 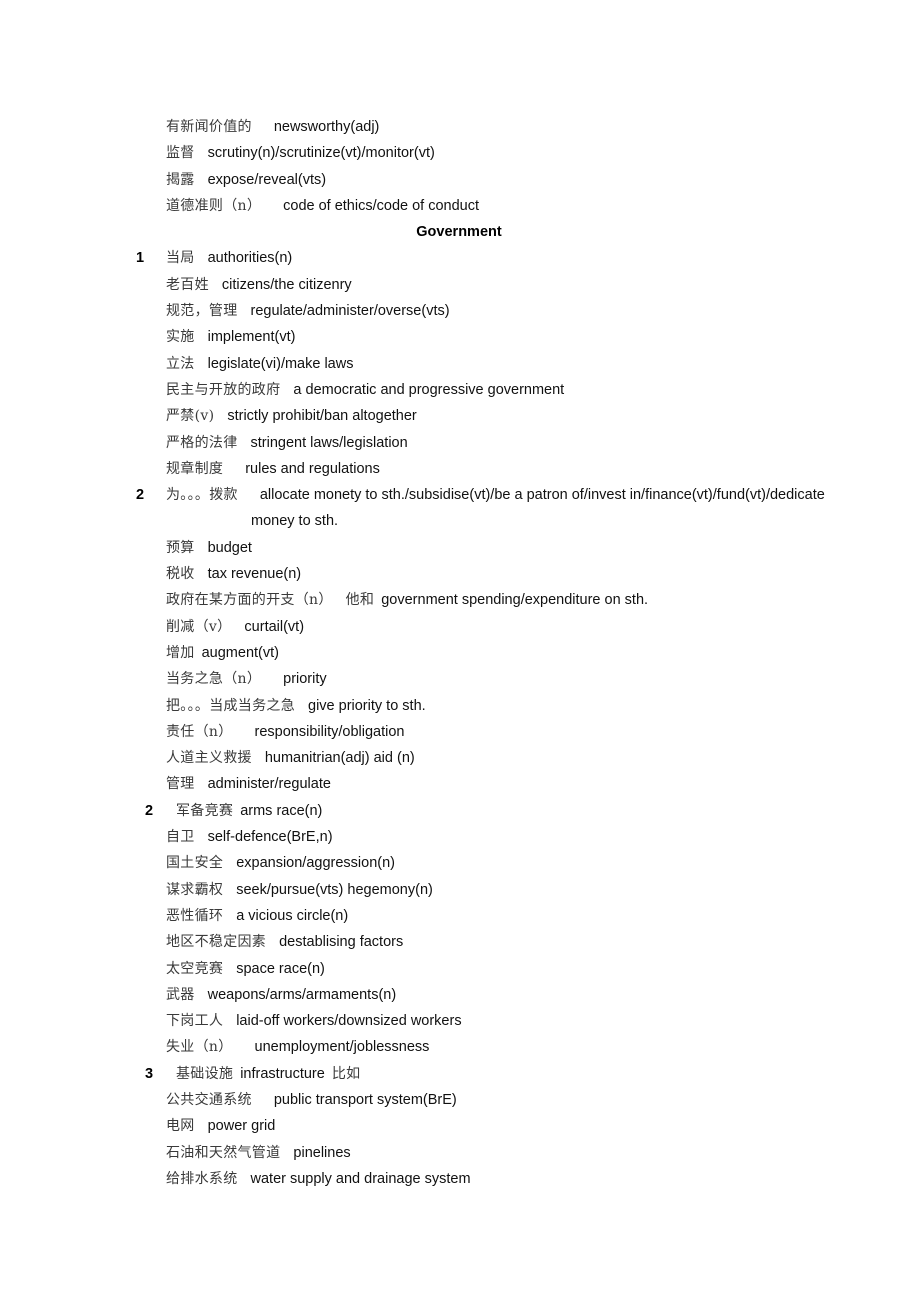 I want to click on entry-chinese-term: 人道主义救援, so click(x=209, y=758).